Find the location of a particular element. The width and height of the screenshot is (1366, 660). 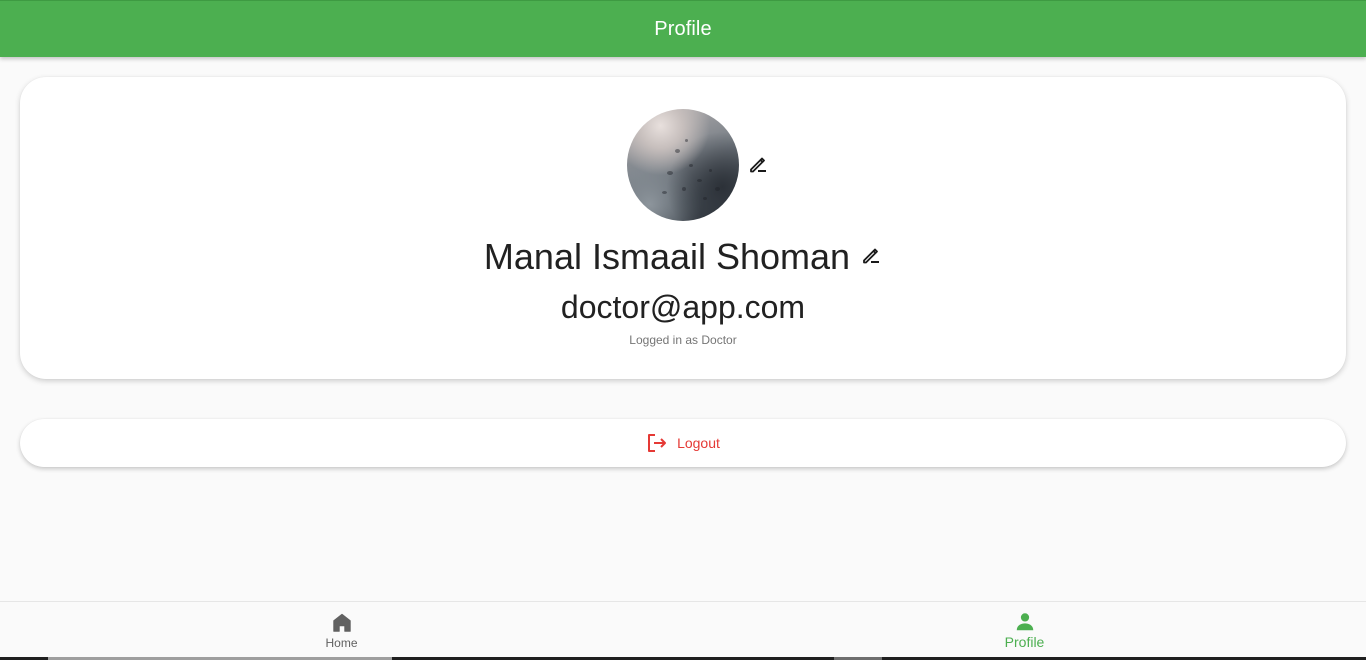

logout-button: Logout is located at coordinates (683, 443).